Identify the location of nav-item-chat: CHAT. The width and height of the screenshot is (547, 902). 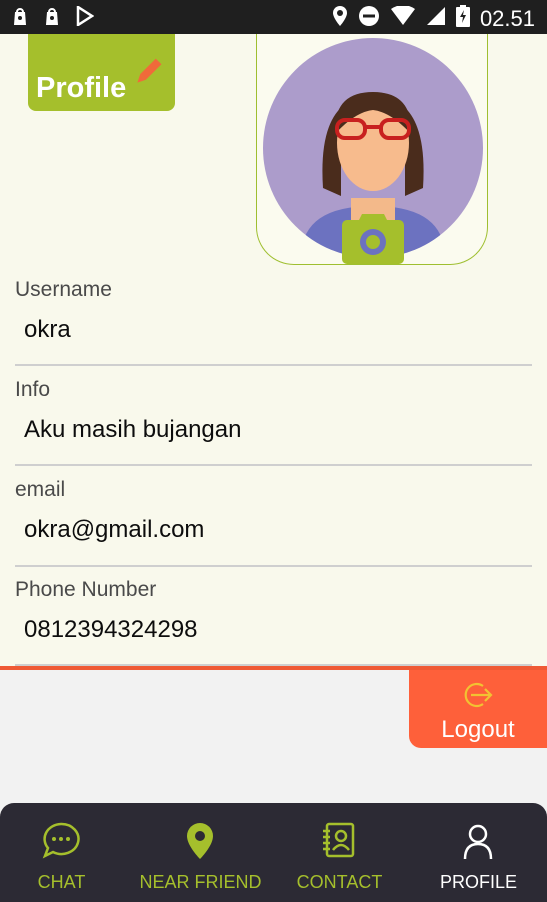
(65, 852).